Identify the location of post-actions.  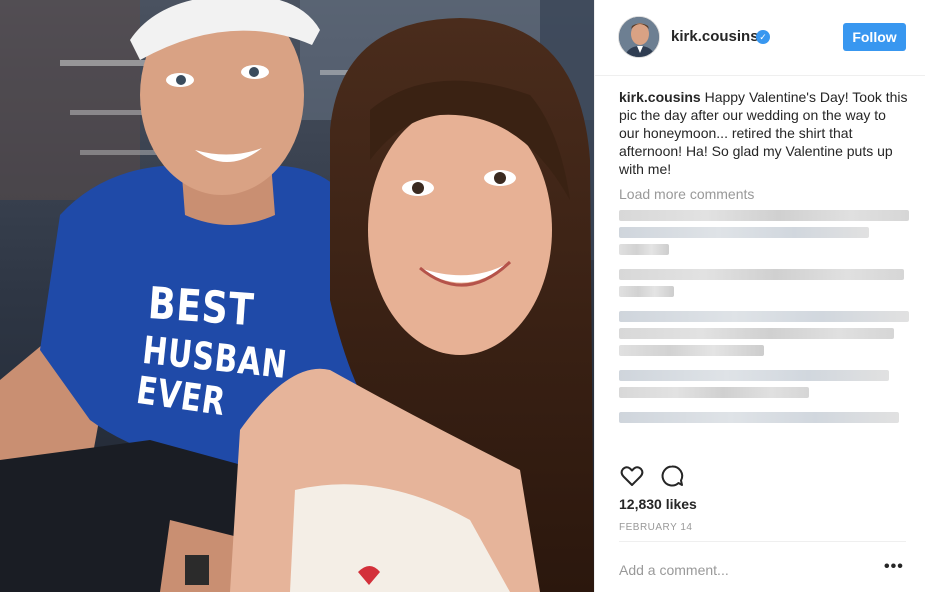
(659, 476).